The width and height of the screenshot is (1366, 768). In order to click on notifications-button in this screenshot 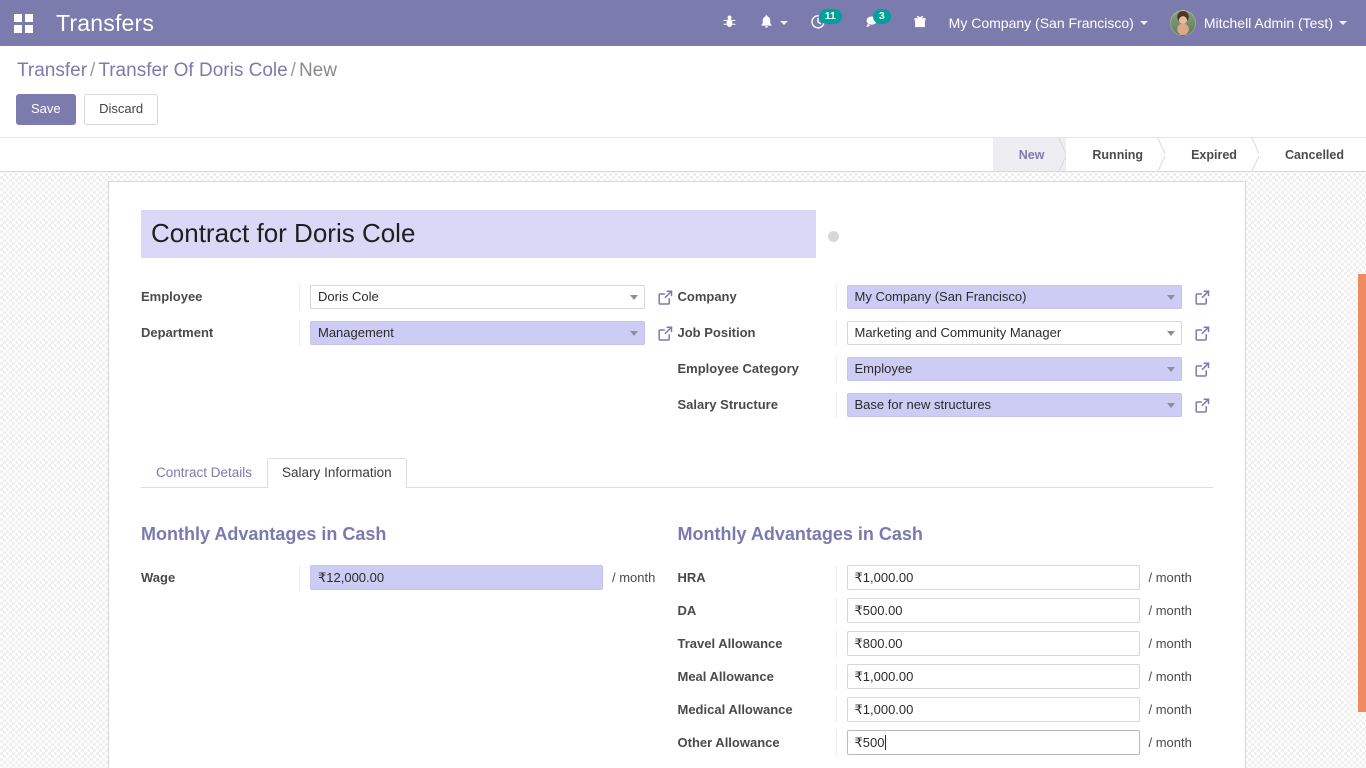, I will do `click(773, 23)`.